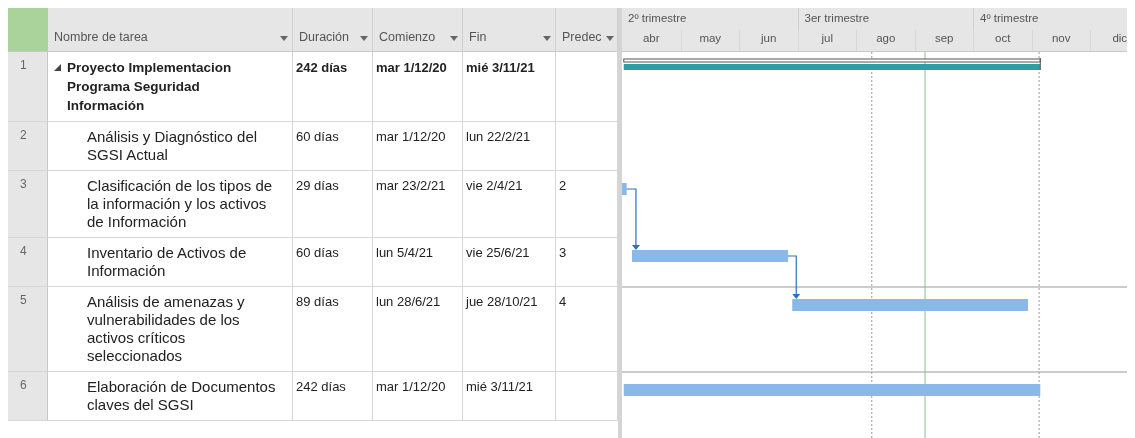 The image size is (1135, 438). What do you see at coordinates (166, 329) in the screenshot?
I see `task-name: Análisis de amenazas y vulnerabilidades de los activos críticos seleccionados` at bounding box center [166, 329].